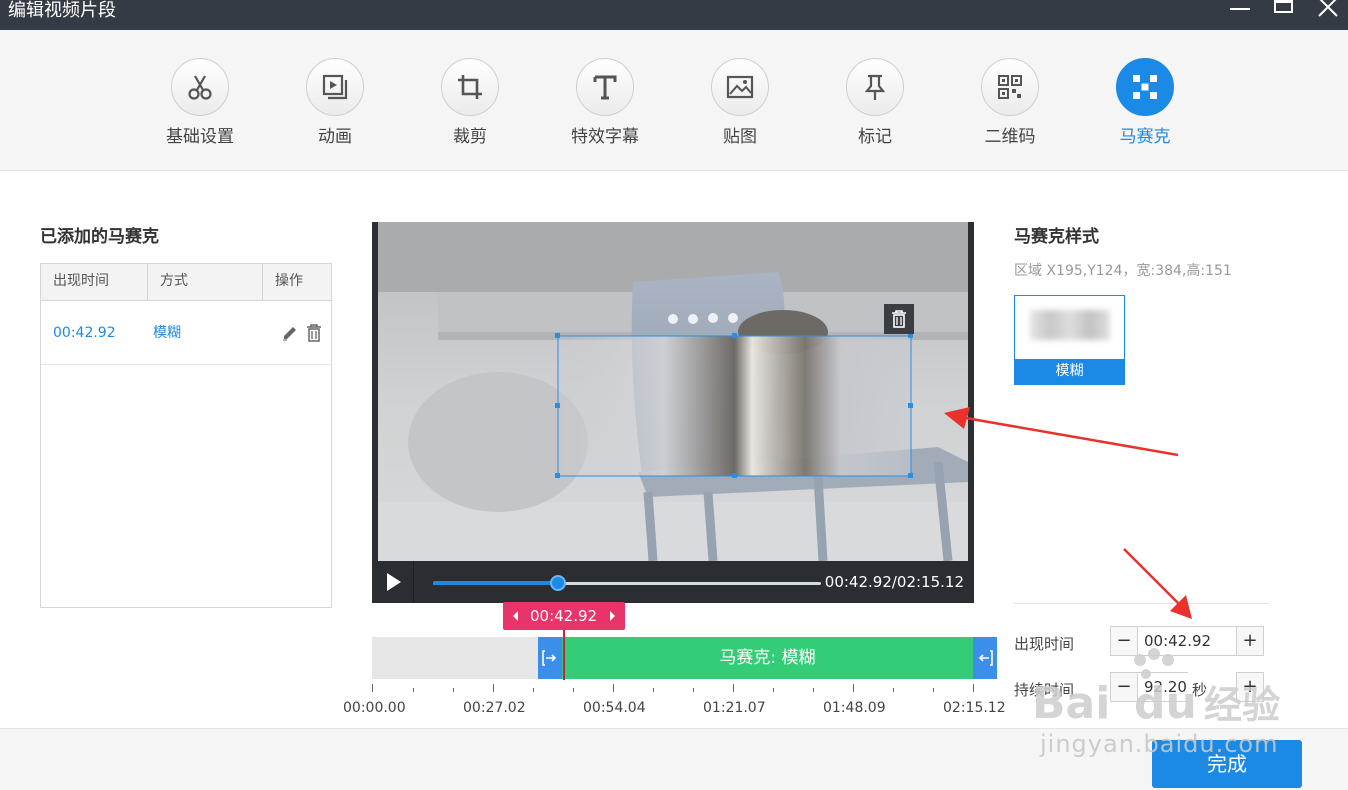 This screenshot has height=790, width=1348. I want to click on tool-label: 动画, so click(335, 137).